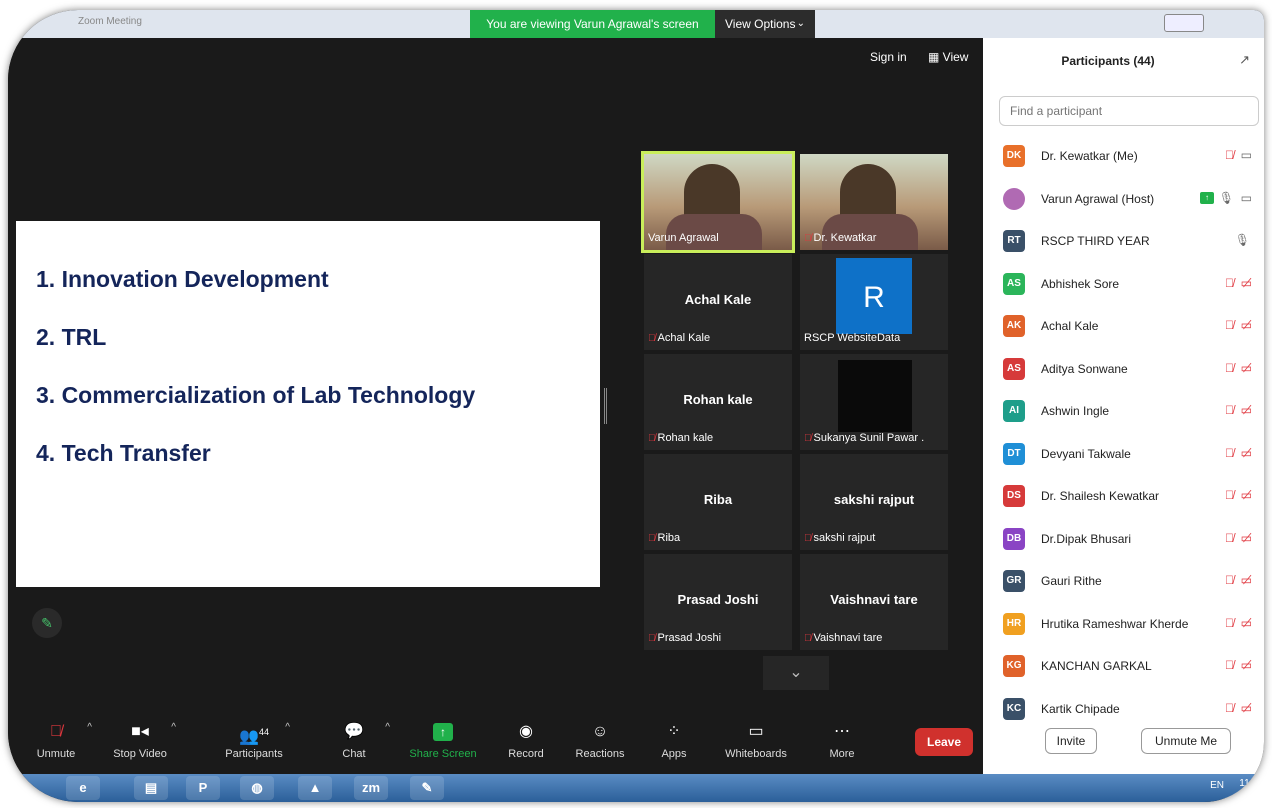 The width and height of the screenshot is (1272, 808). I want to click on tray-lang: EN, so click(1217, 785).